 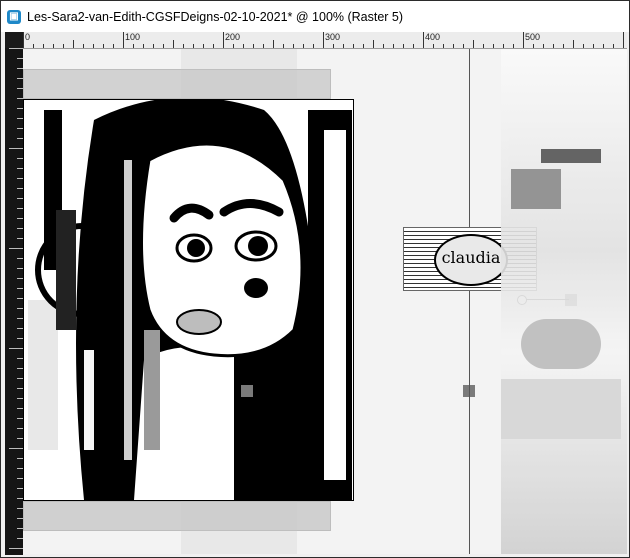 What do you see at coordinates (533, 37) in the screenshot?
I see `ruler-label-500: 500` at bounding box center [533, 37].